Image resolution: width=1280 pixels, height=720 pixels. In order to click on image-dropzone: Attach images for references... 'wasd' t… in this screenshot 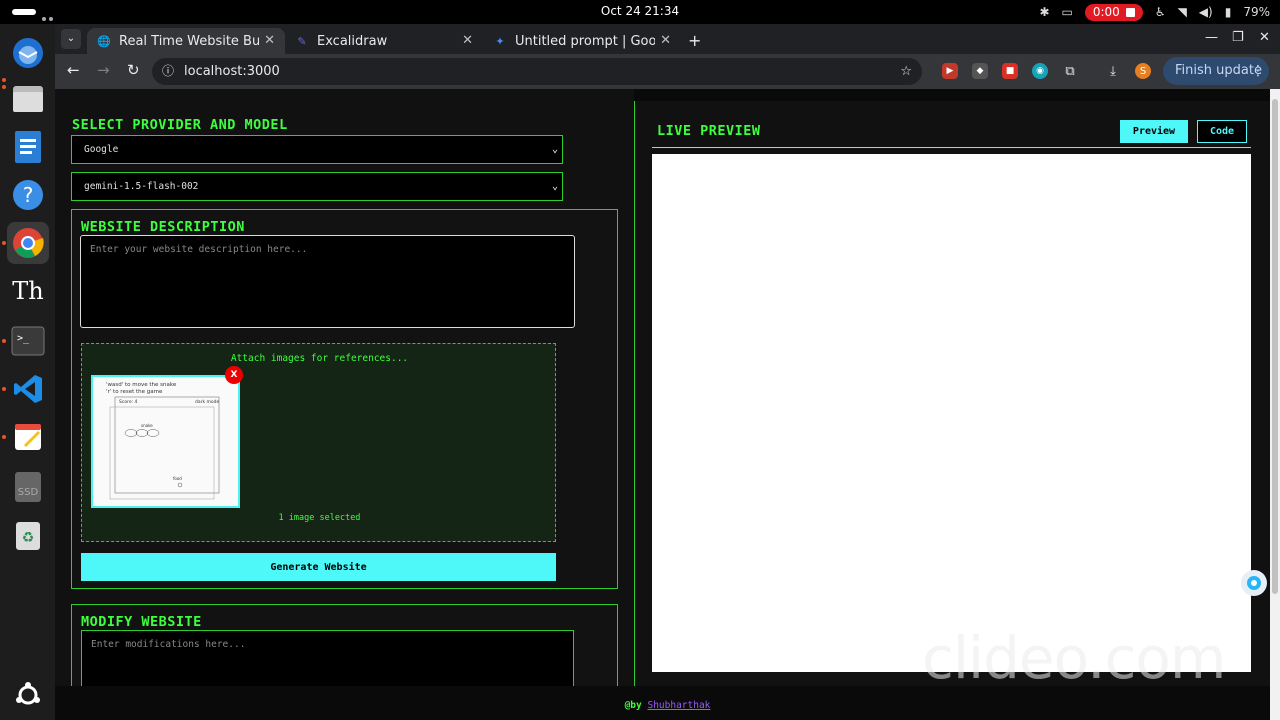, I will do `click(318, 442)`.